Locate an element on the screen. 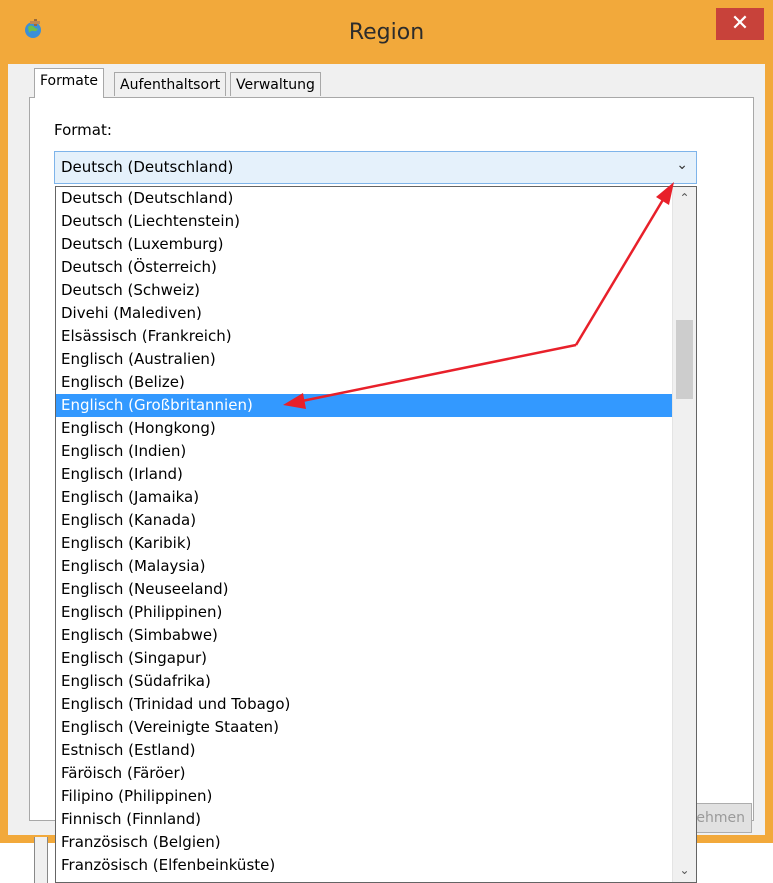 The image size is (773, 883). dropdown-item: Englisch (Indien) is located at coordinates (365, 451).